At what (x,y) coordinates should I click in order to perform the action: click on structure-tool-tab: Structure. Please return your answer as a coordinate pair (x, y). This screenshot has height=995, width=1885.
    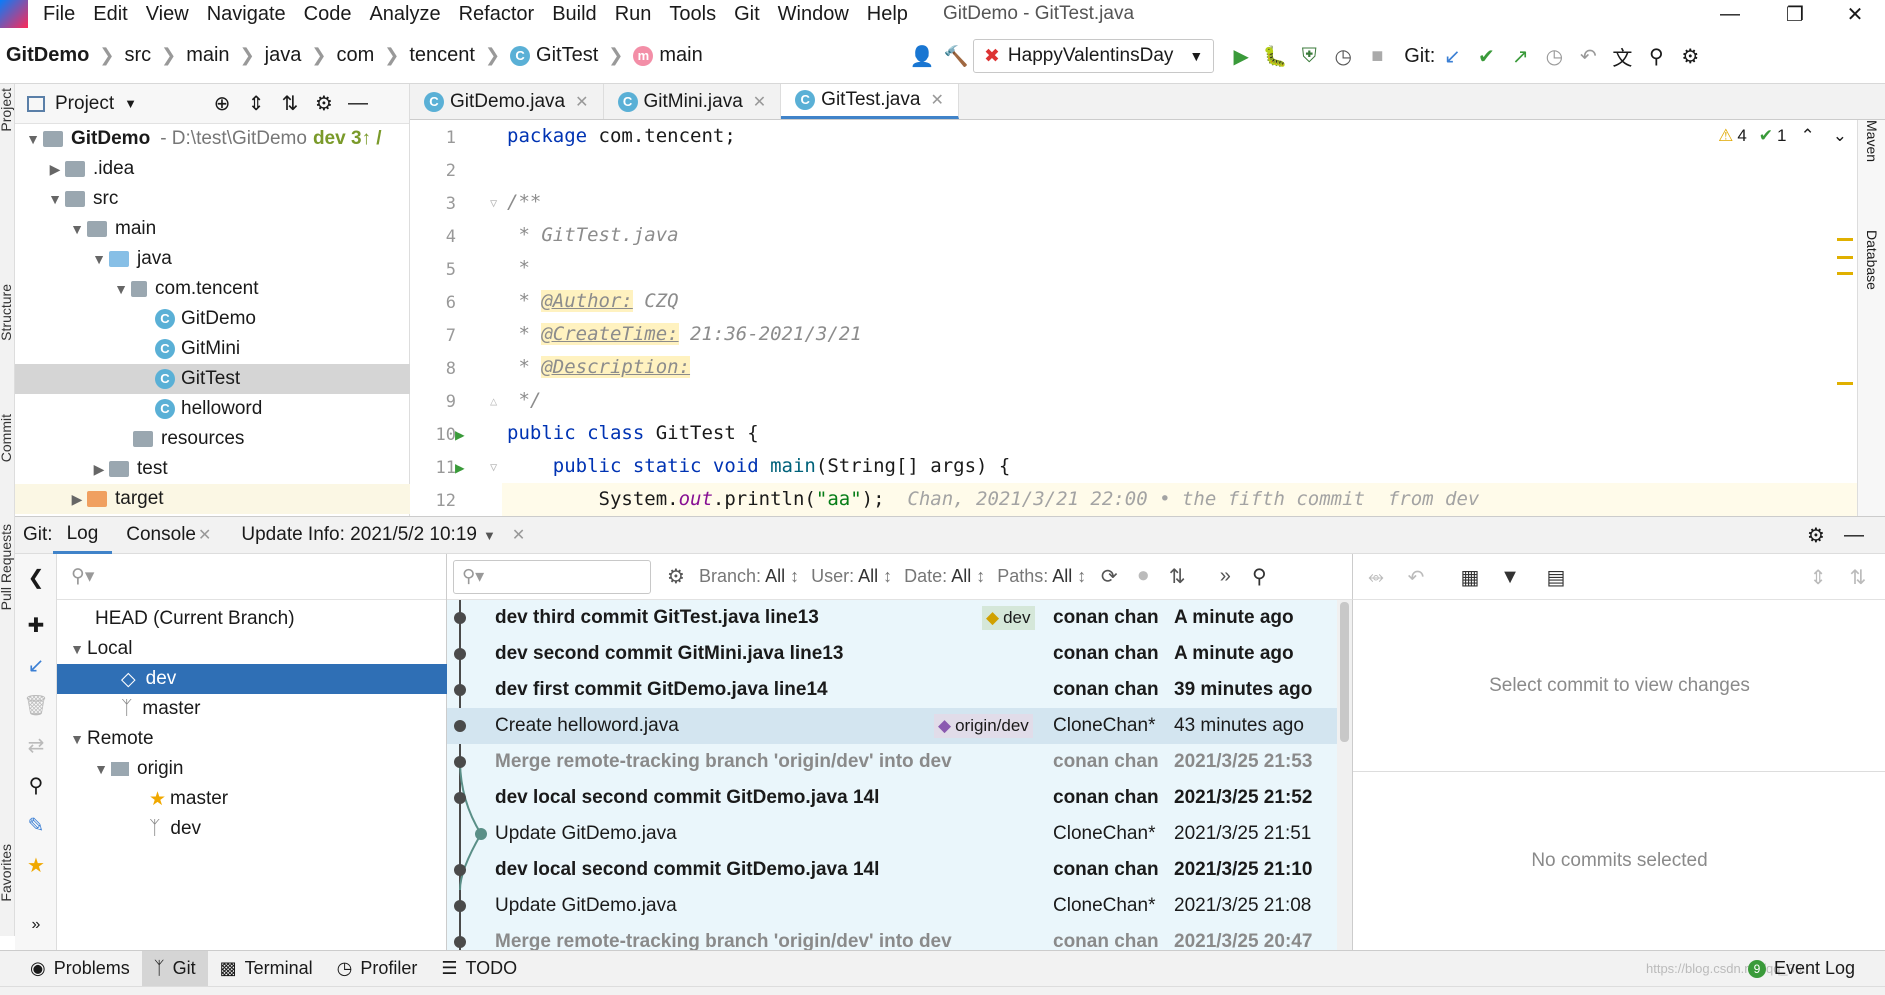
    Looking at the image, I should click on (7, 312).